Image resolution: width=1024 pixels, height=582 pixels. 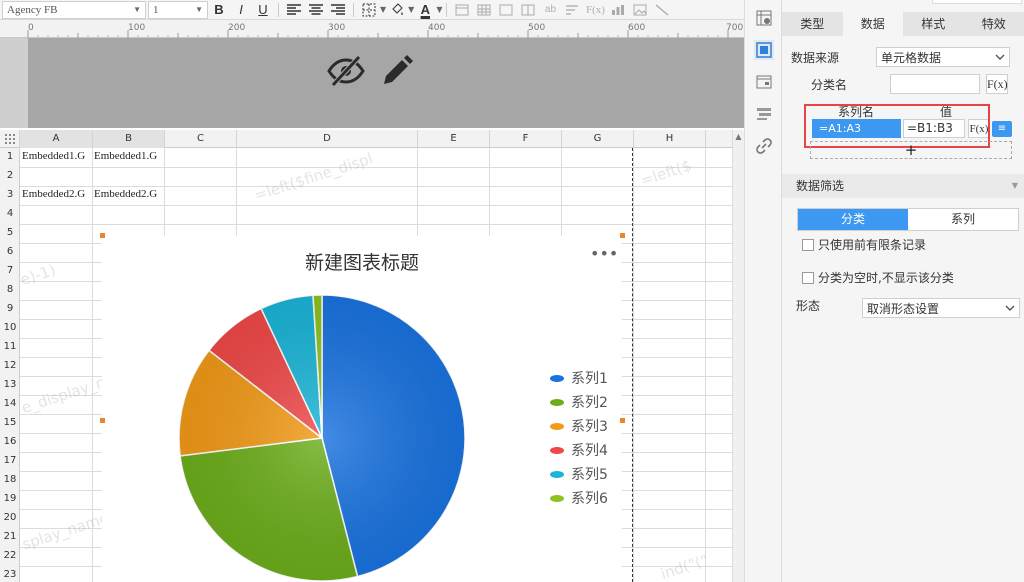 I want to click on row-header-20: 20, so click(x=10, y=517).